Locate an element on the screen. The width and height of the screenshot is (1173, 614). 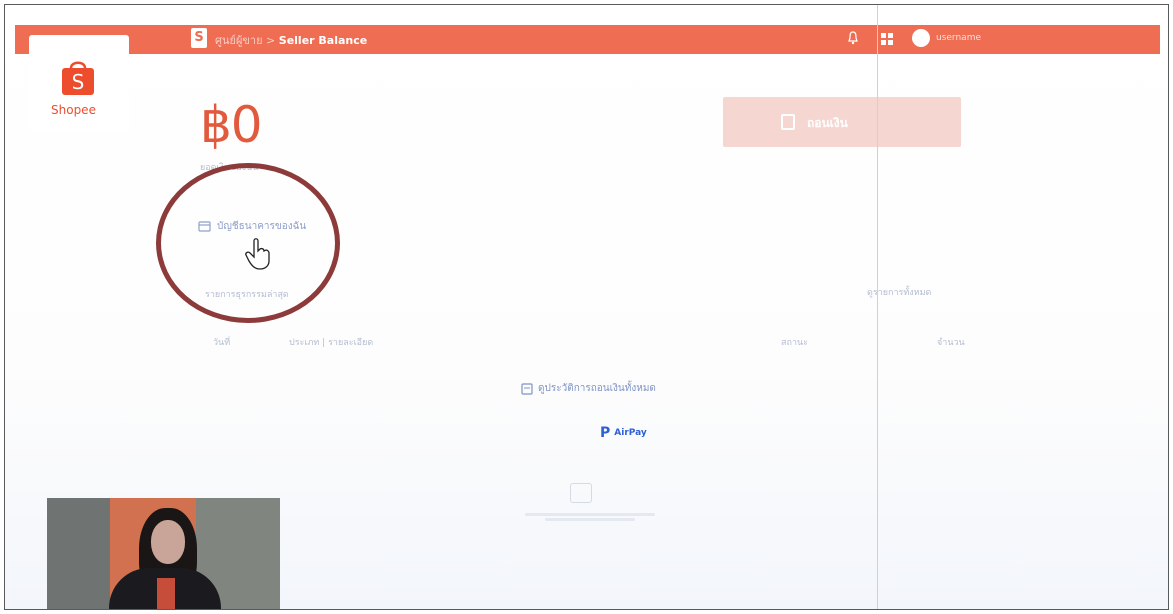
balance-amount: ฿0 is located at coordinates (231, 125).